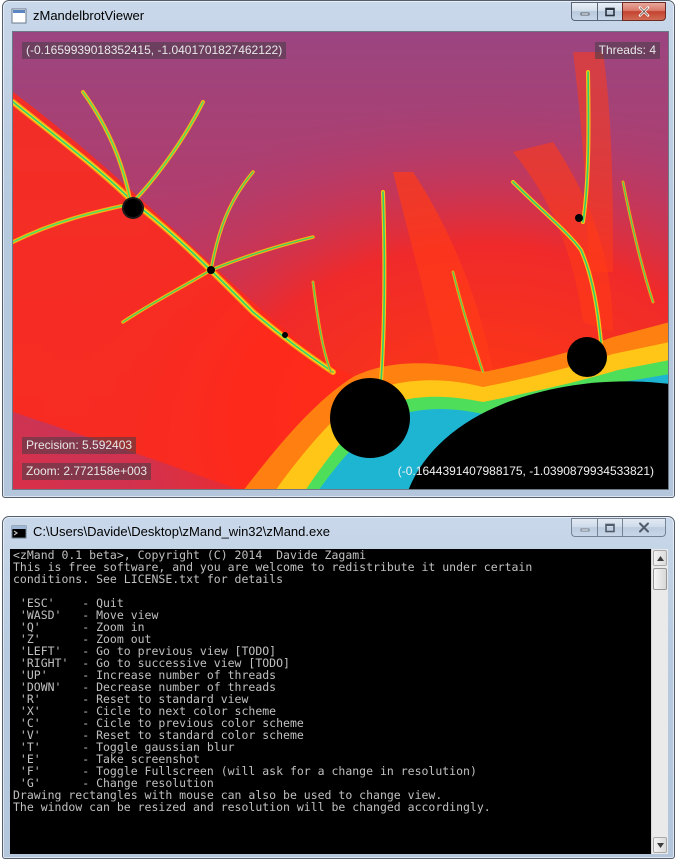 This screenshot has width=677, height=861. Describe the element at coordinates (19, 16) in the screenshot. I see `app-icon` at that location.